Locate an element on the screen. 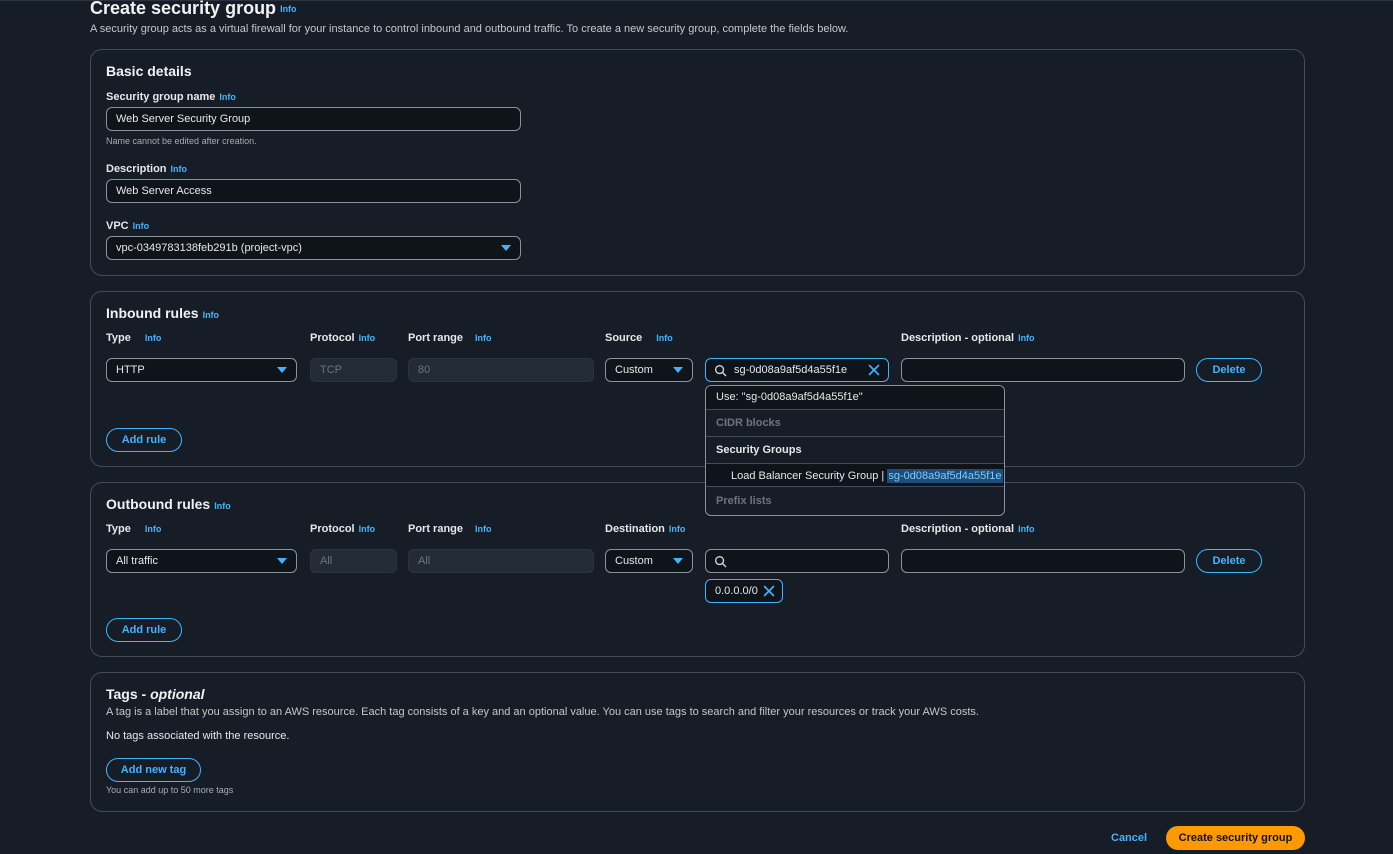  outbound-type-select: All traffic is located at coordinates (201, 561).